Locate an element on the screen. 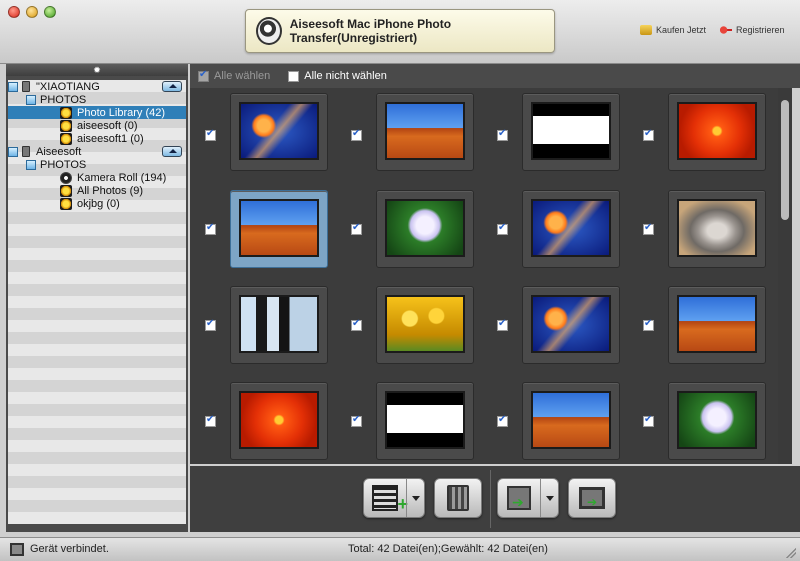 The image size is (800, 561). album-label: Photo Library (42) is located at coordinates (121, 112).